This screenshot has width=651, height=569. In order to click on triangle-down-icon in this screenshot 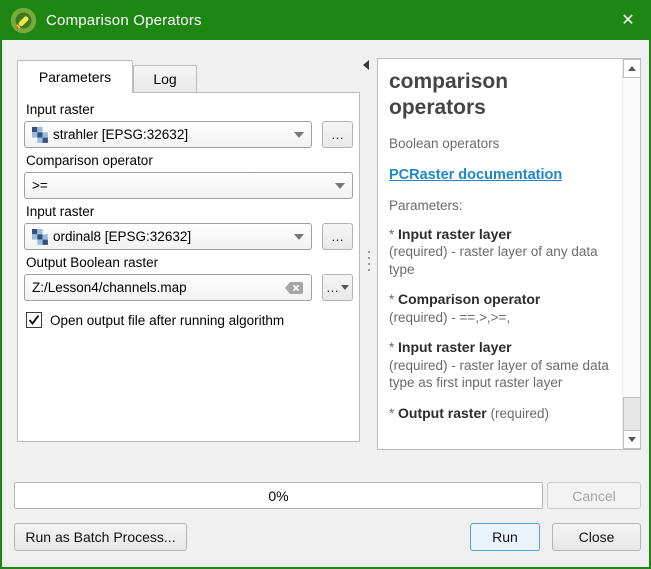, I will do `click(632, 439)`.